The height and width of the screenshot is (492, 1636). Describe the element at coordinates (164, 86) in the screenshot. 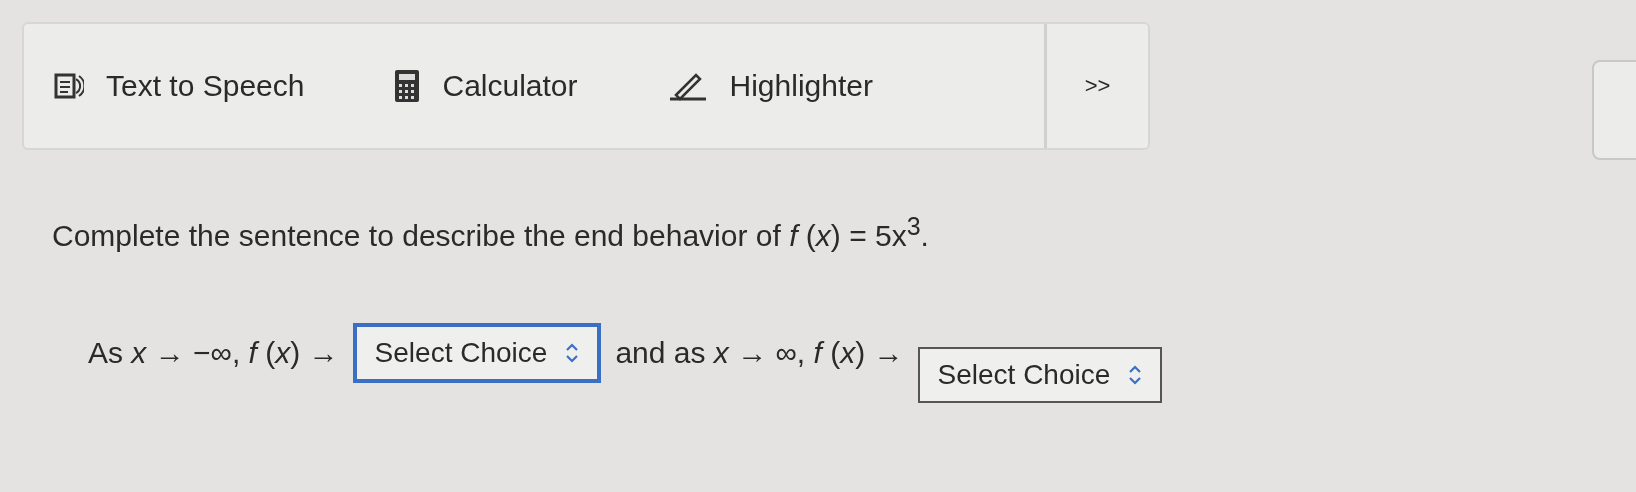

I see `tool-button: Text to Speech` at that location.